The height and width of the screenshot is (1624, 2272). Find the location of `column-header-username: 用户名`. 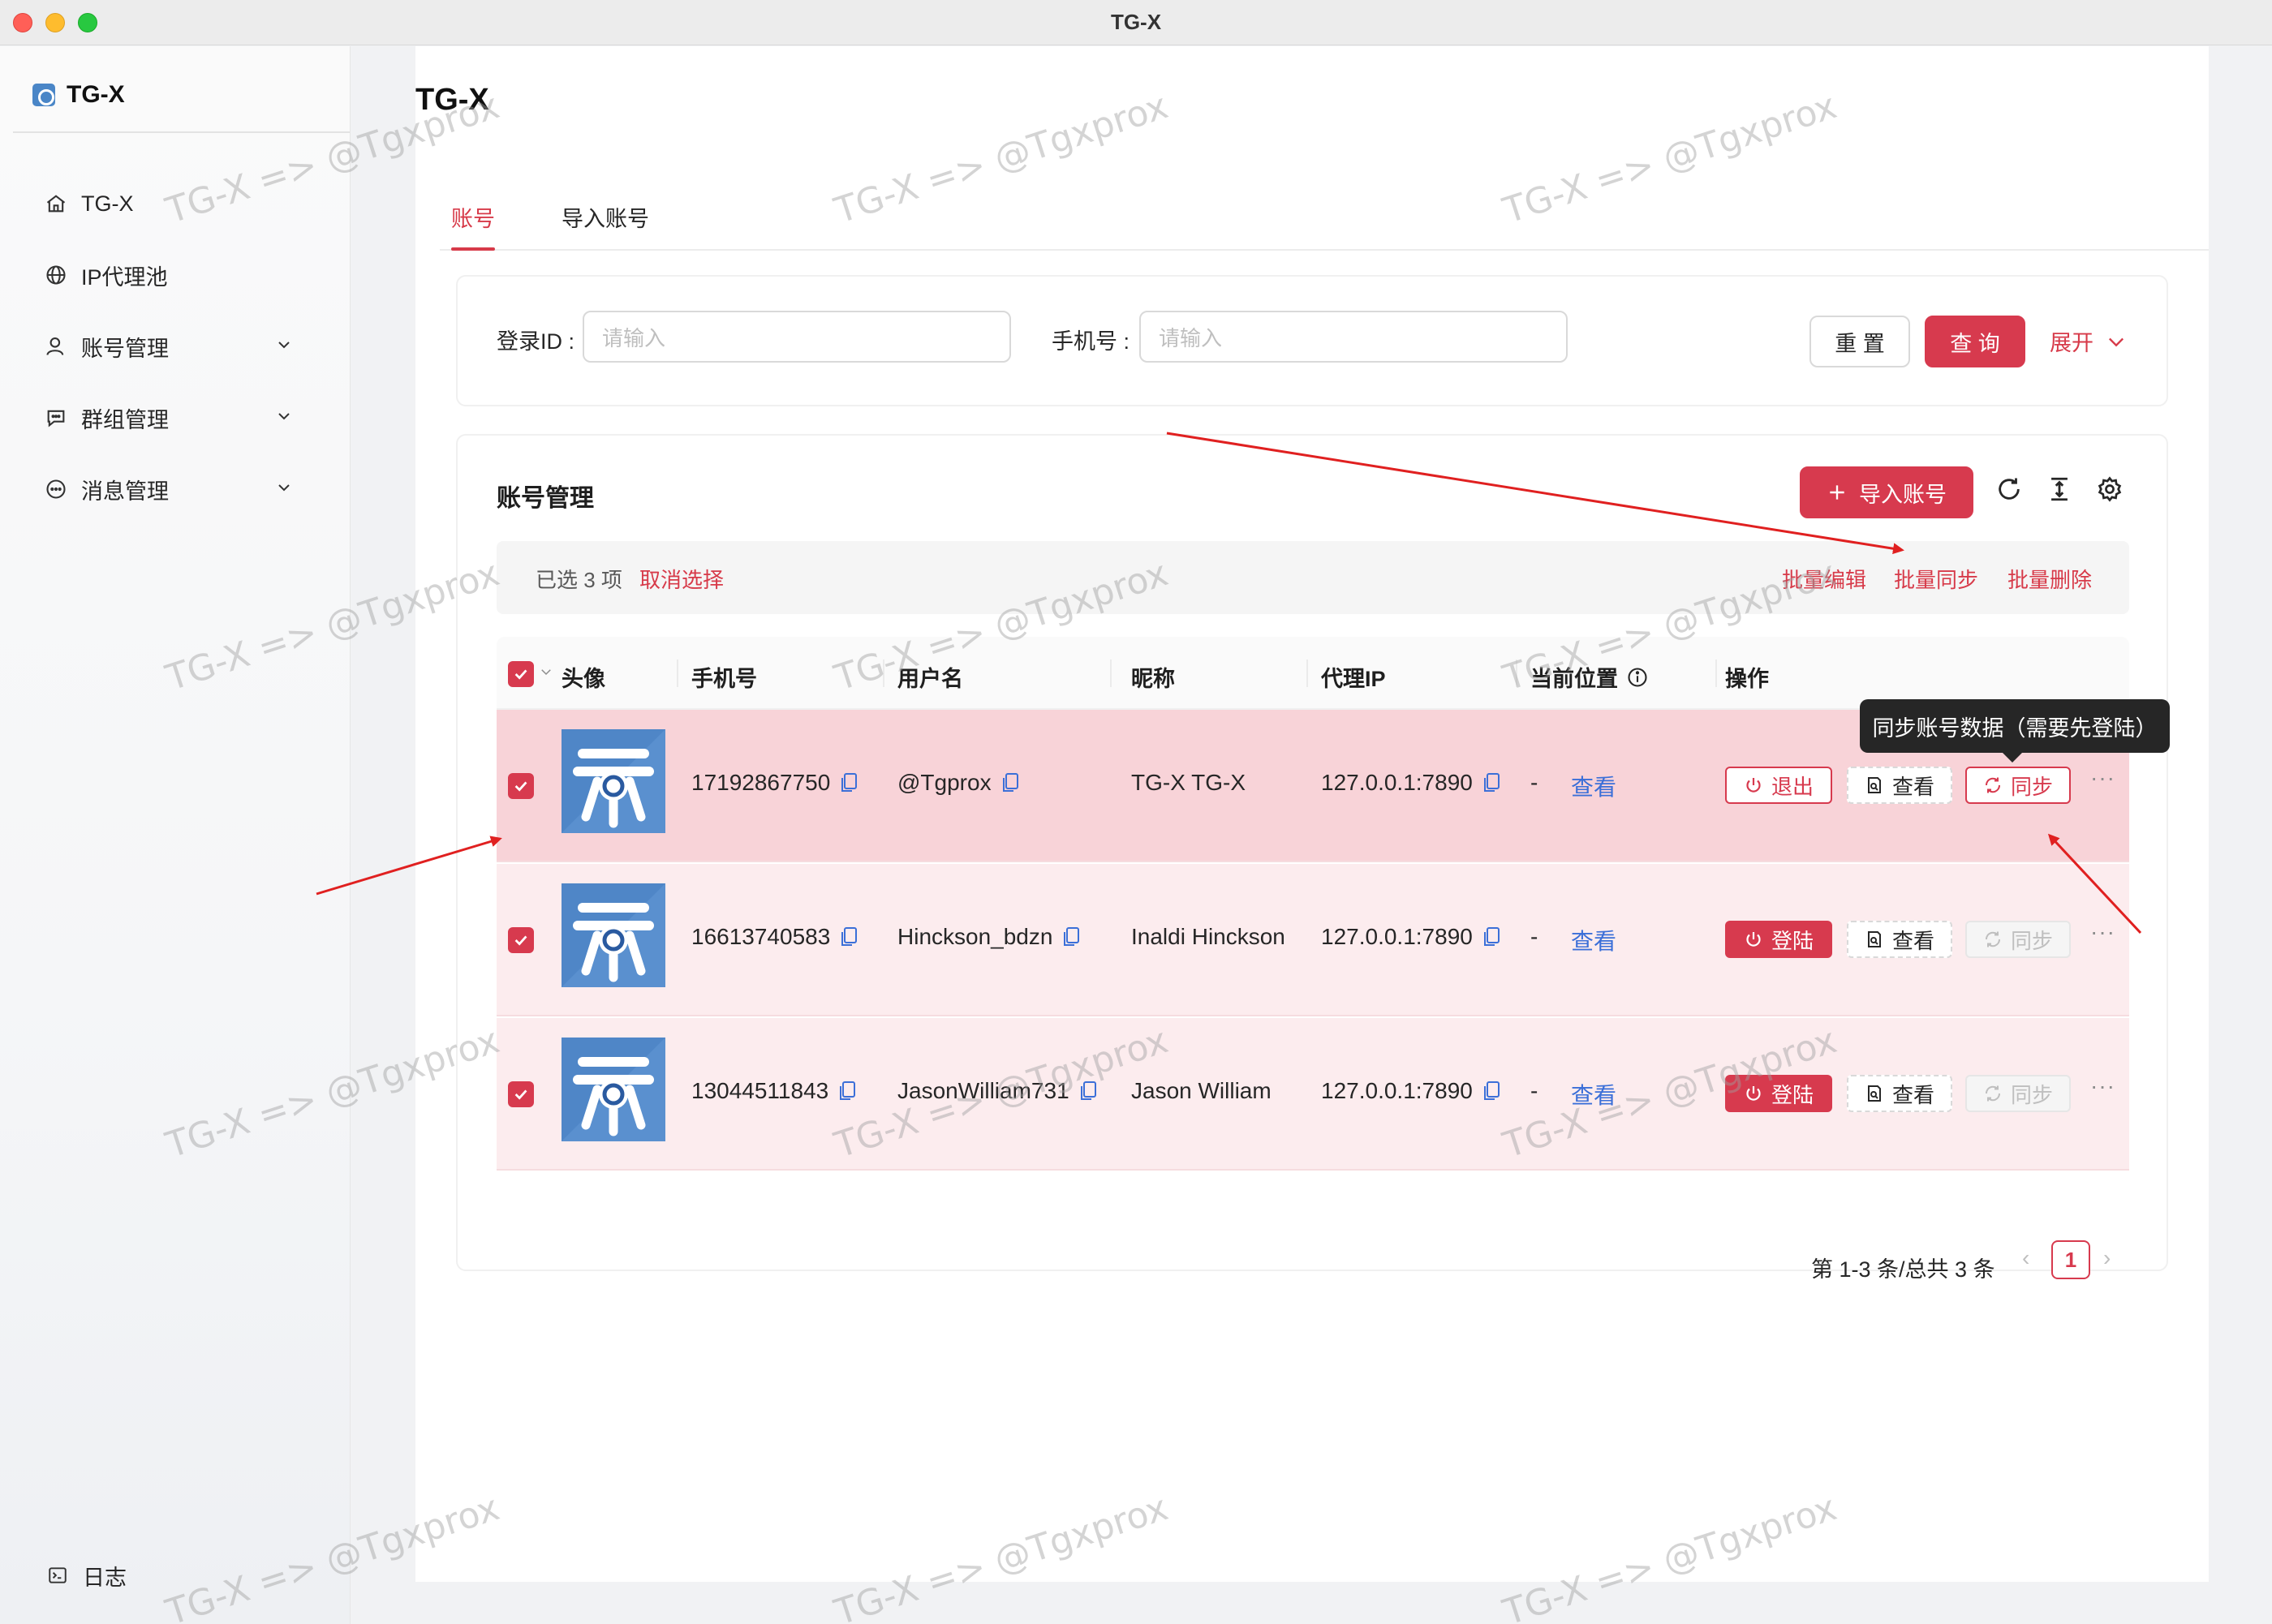

column-header-username: 用户名 is located at coordinates (930, 679).